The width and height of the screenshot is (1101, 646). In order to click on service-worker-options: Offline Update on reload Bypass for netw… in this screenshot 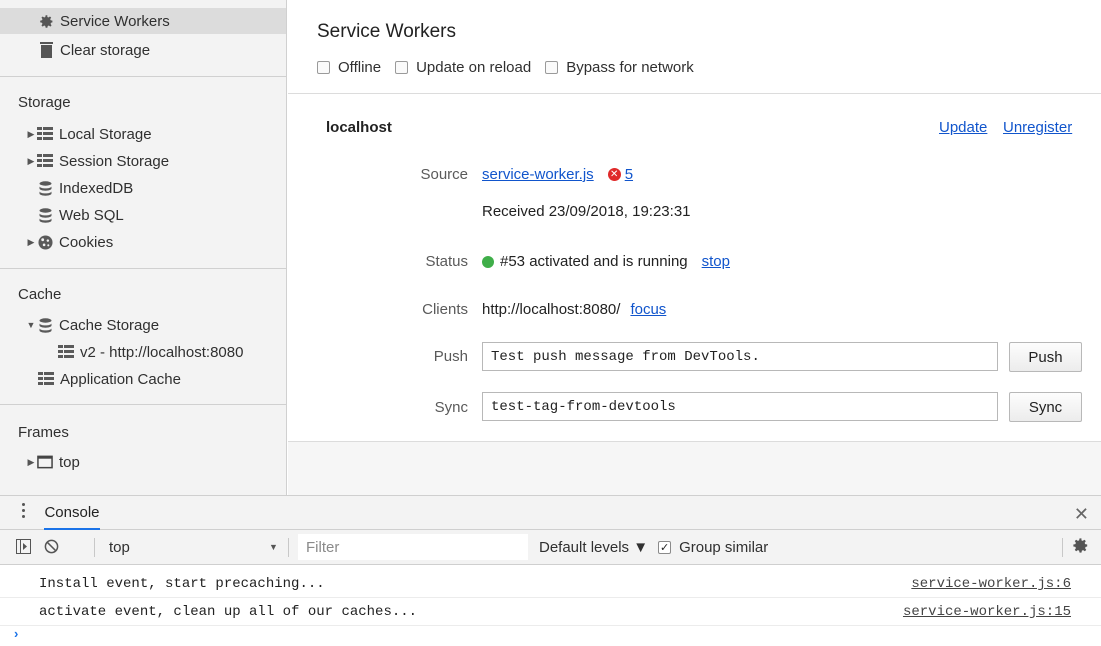, I will do `click(512, 67)`.